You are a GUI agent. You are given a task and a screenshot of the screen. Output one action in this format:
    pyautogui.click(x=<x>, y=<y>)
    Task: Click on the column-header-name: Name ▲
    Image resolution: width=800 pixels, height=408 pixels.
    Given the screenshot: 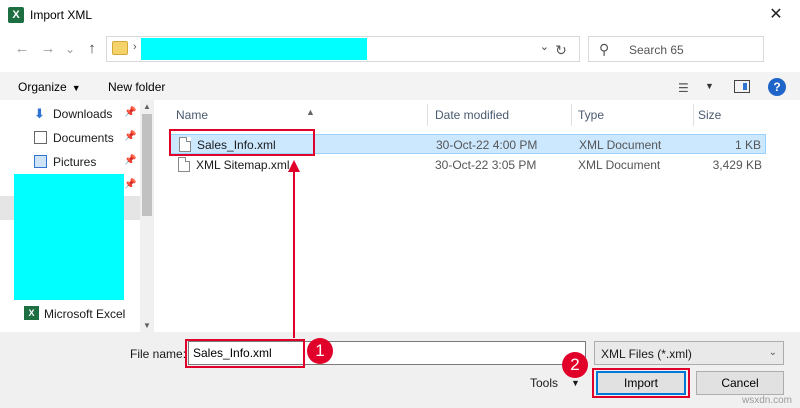 What is the action you would take?
    pyautogui.click(x=299, y=114)
    